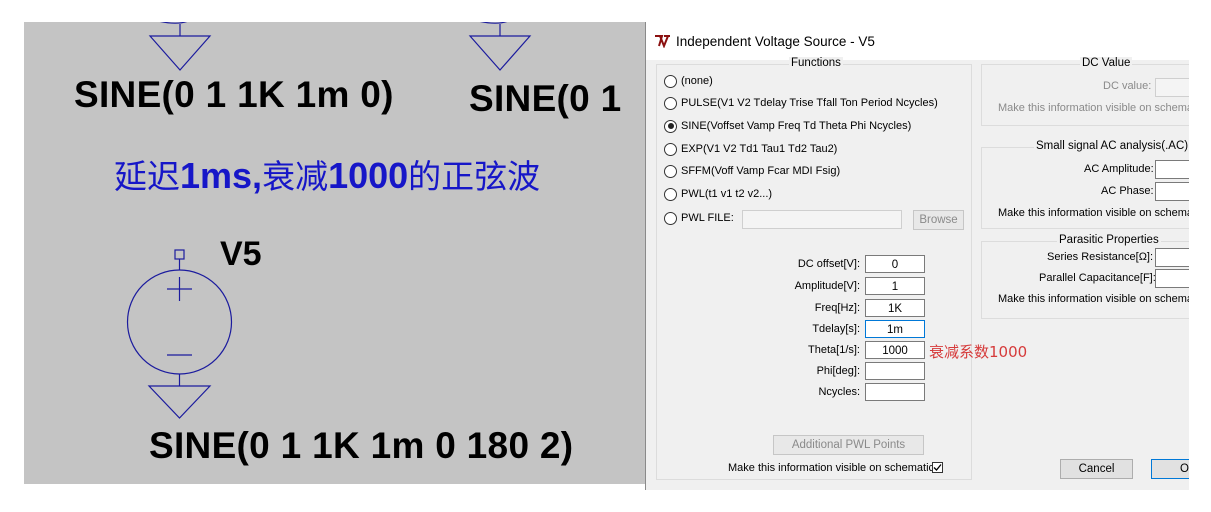 This screenshot has height=512, width=1211. Describe the element at coordinates (836, 329) in the screenshot. I see `tdelay-label: Tdelay[s]:` at that location.